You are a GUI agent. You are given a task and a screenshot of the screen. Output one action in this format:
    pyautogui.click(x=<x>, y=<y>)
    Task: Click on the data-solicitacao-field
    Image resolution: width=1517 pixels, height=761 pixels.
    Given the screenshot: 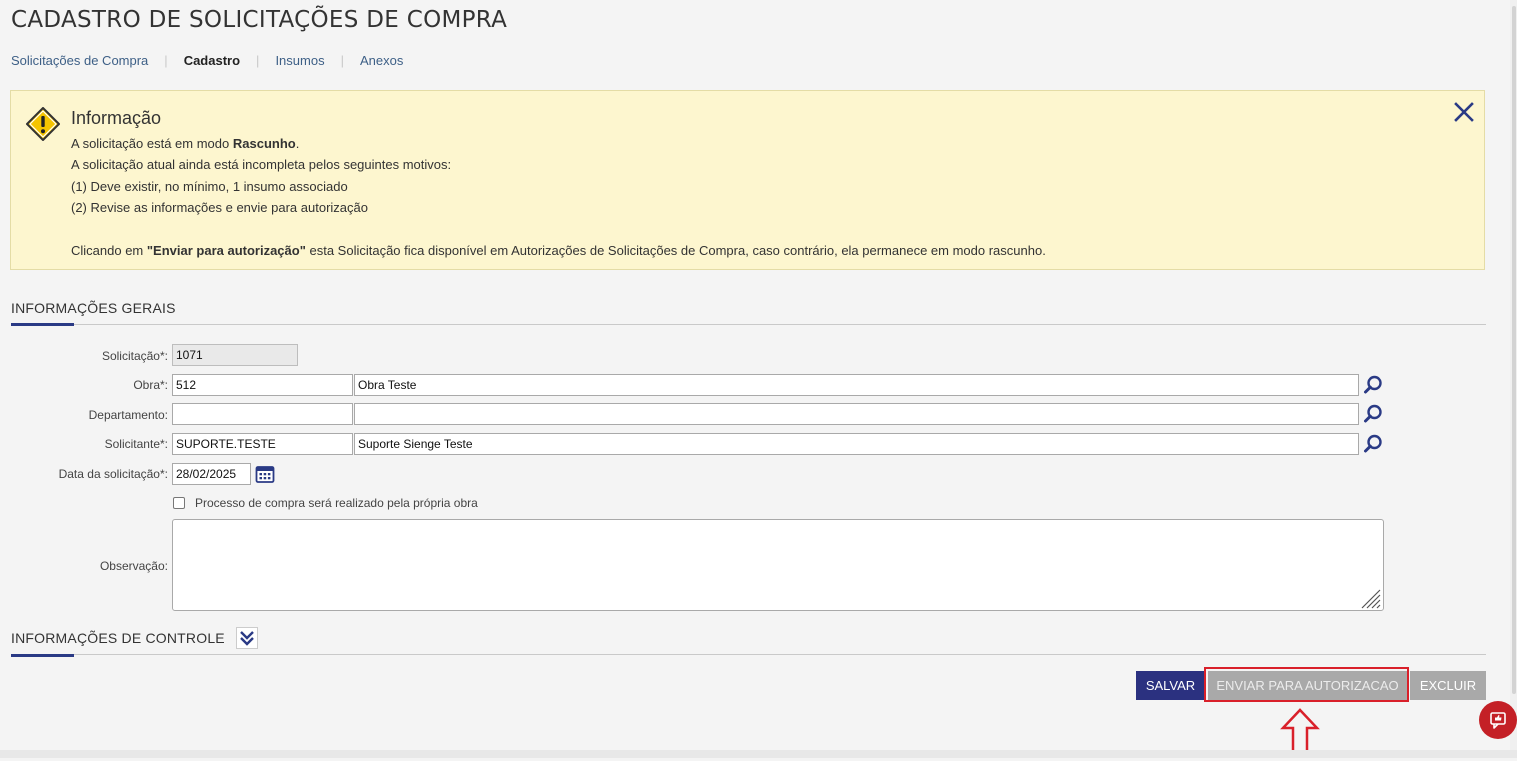 What is the action you would take?
    pyautogui.click(x=211, y=474)
    